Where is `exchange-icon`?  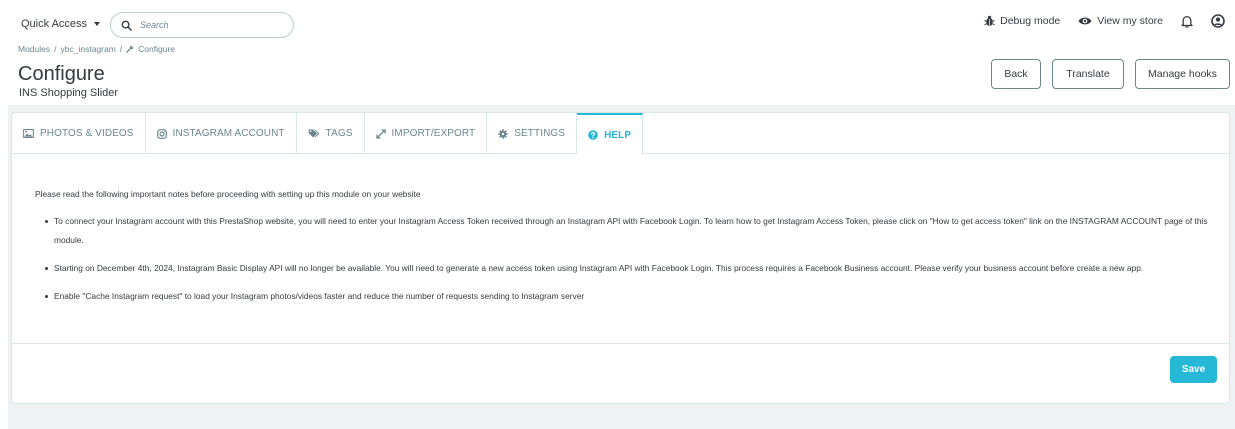 exchange-icon is located at coordinates (380, 133).